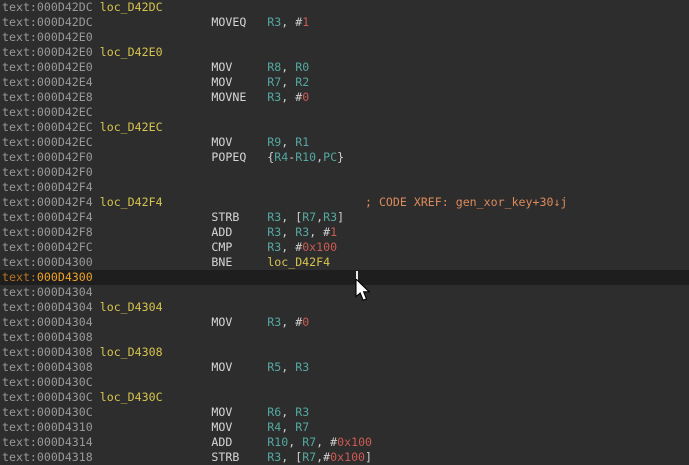  What do you see at coordinates (131, 7) in the screenshot?
I see `code-label: loc_D42DC` at bounding box center [131, 7].